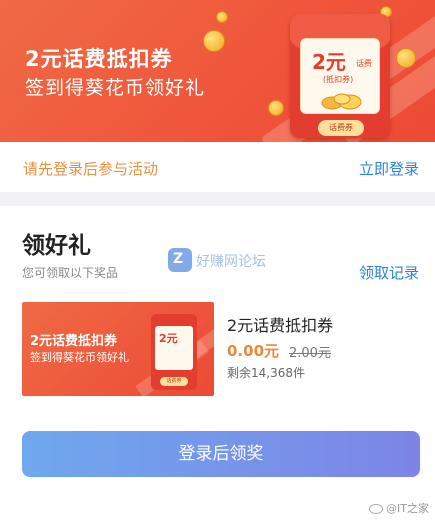  Describe the element at coordinates (231, 262) in the screenshot. I see `forum-watermark: 好赚网论坛` at that location.